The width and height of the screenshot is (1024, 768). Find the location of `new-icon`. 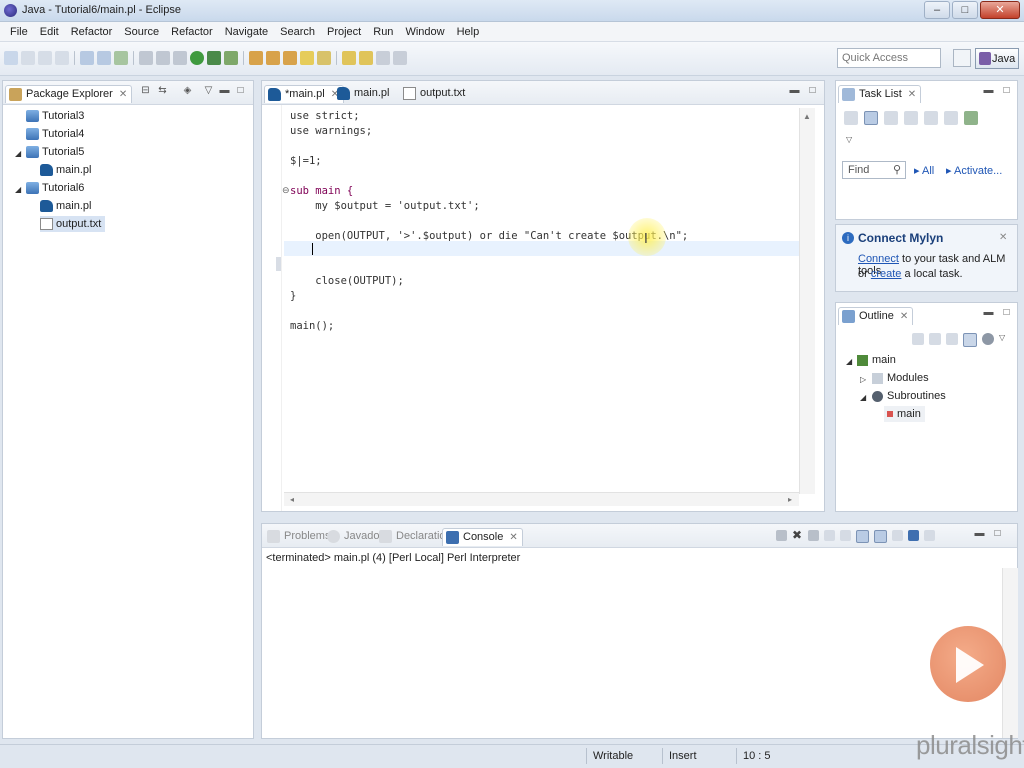

new-icon is located at coordinates (11, 58).